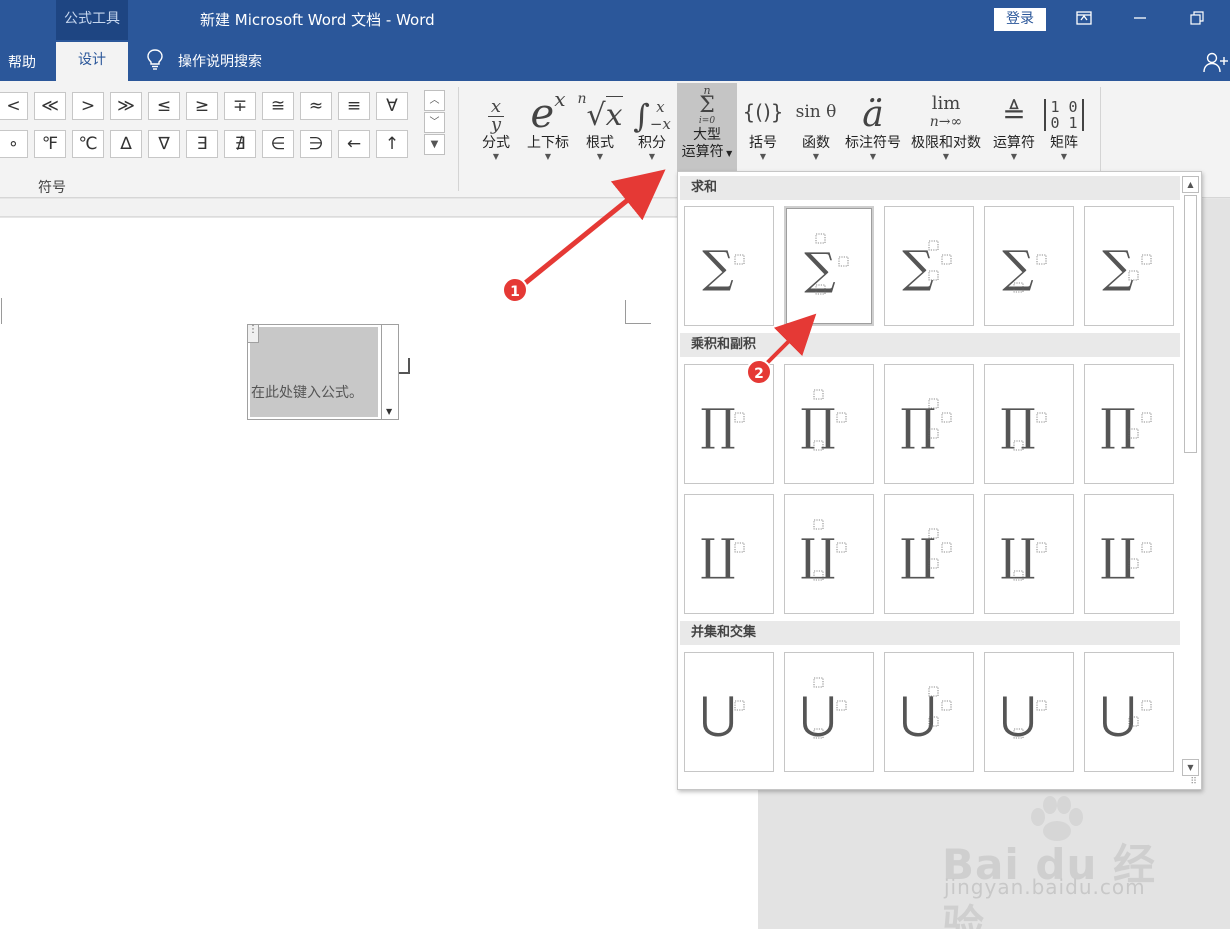 The image size is (1230, 929). Describe the element at coordinates (1057, 862) in the screenshot. I see `baidu-watermark: Bai du 经验 jingyan.baidu.com` at that location.